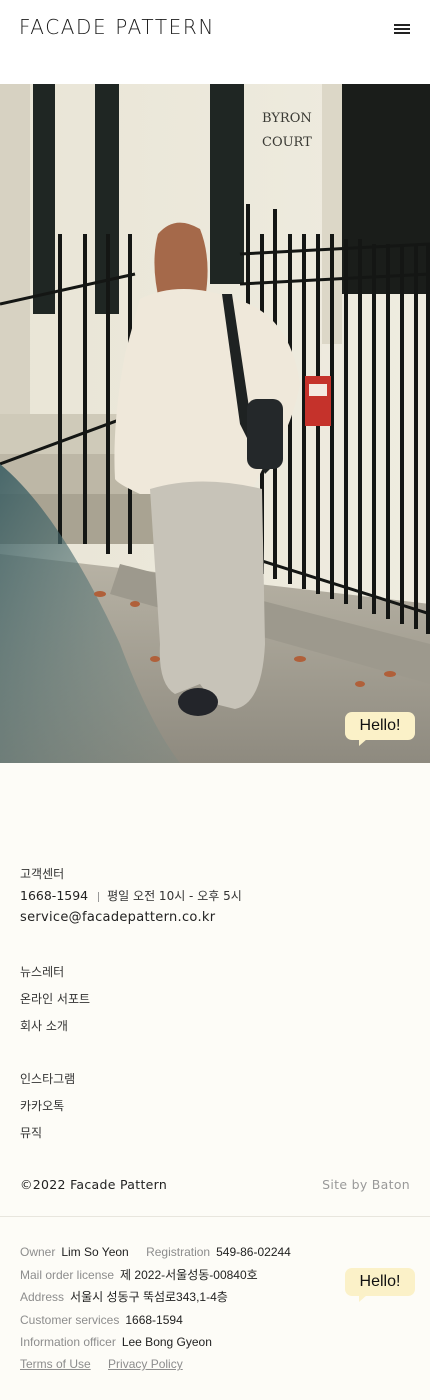 The image size is (430, 1400). Describe the element at coordinates (42, 1297) in the screenshot. I see `address-label: Address` at that location.